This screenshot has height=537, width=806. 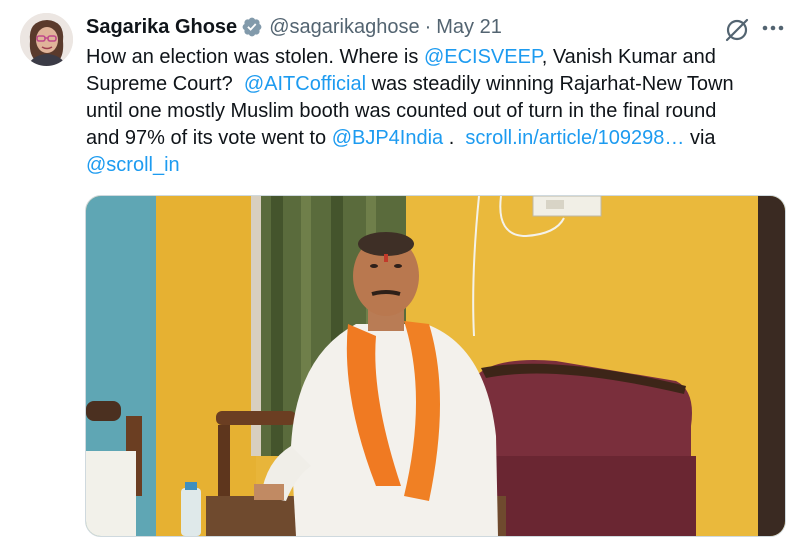 I want to click on text-span: was steadily winning Rajarhat-New Town, so click(x=550, y=84).